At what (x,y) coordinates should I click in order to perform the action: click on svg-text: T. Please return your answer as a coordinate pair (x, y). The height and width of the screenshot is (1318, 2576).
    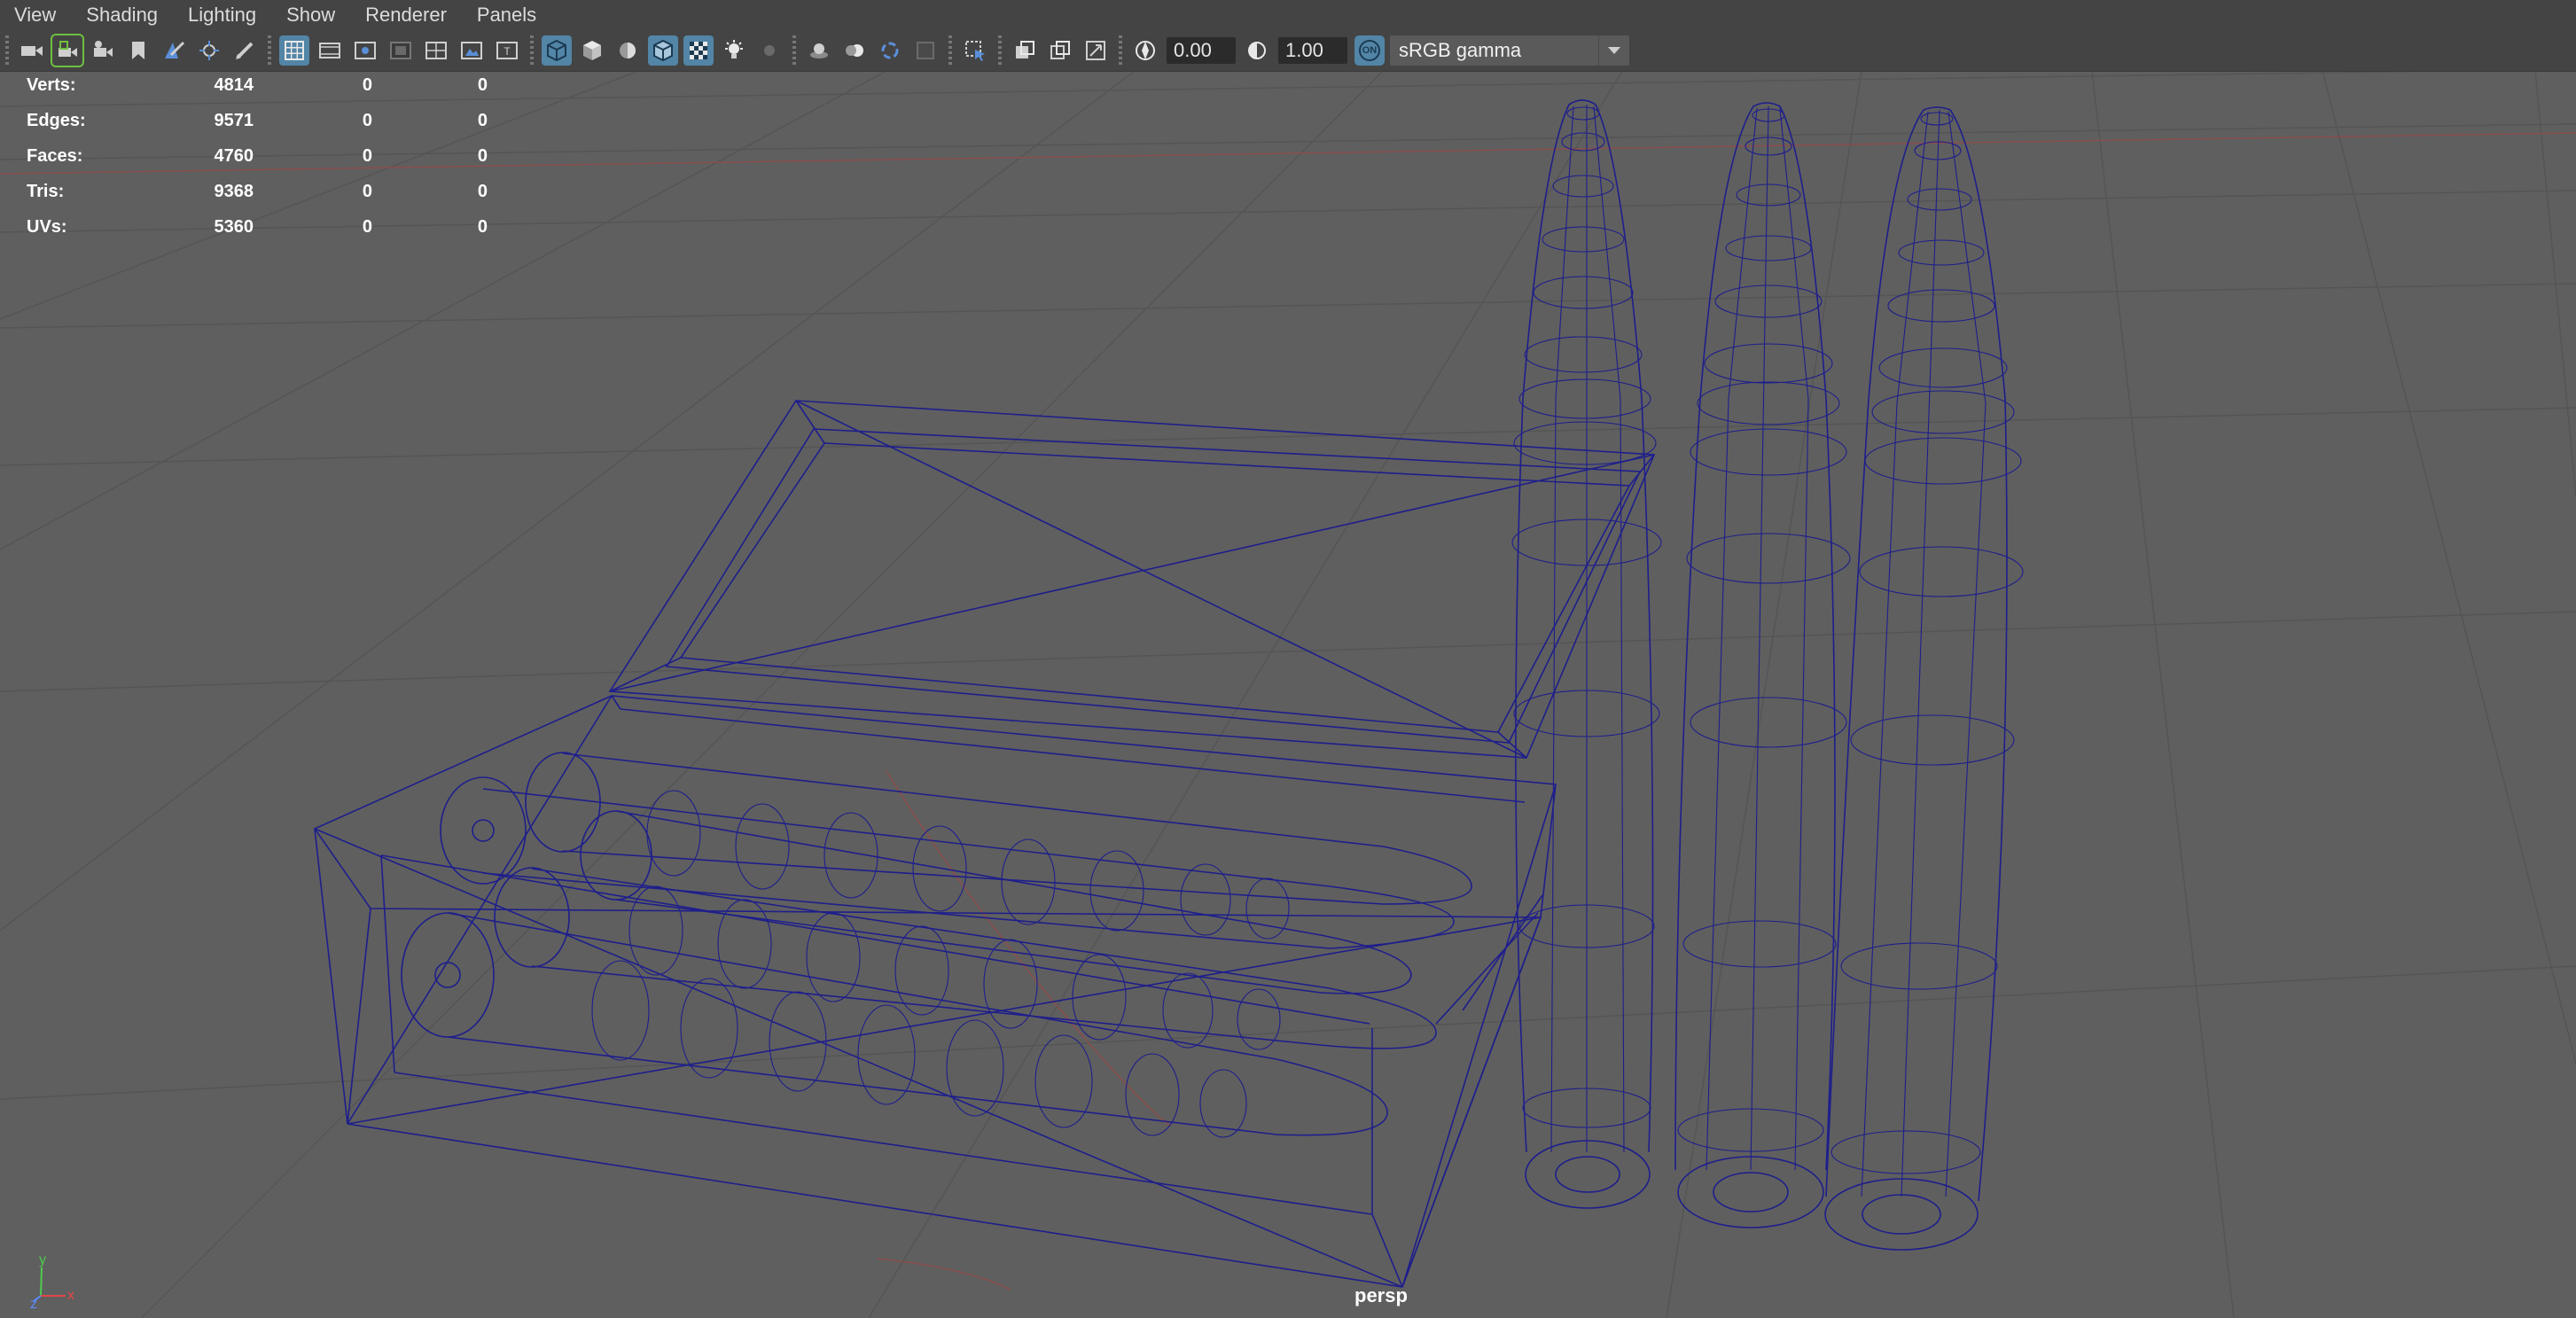
    Looking at the image, I should click on (507, 51).